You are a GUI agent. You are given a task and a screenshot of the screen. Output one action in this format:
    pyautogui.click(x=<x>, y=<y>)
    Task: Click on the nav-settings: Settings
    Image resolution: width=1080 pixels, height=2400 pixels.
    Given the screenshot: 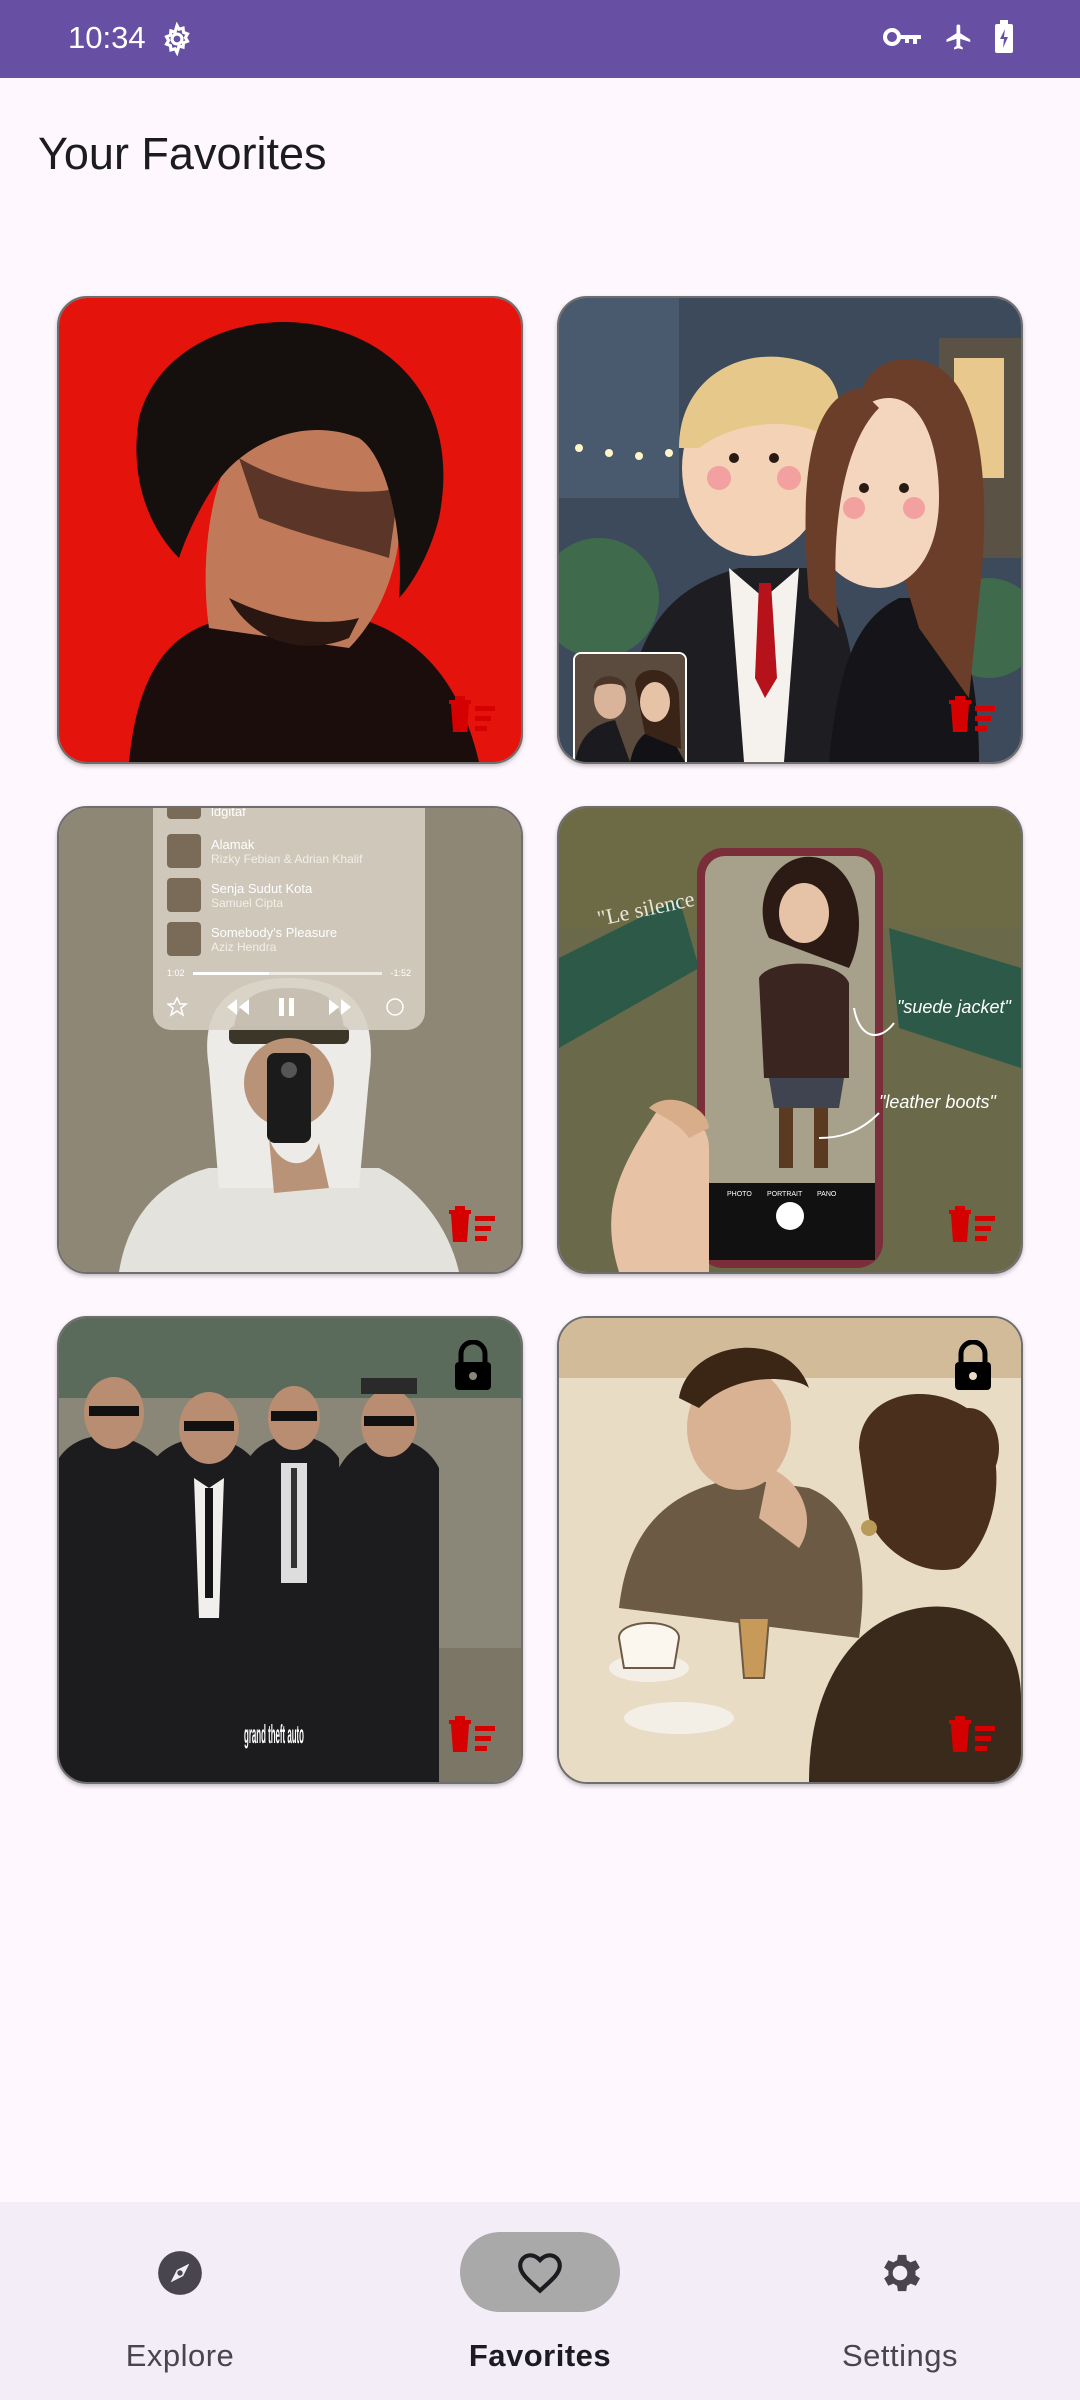 What is the action you would take?
    pyautogui.click(x=900, y=2301)
    